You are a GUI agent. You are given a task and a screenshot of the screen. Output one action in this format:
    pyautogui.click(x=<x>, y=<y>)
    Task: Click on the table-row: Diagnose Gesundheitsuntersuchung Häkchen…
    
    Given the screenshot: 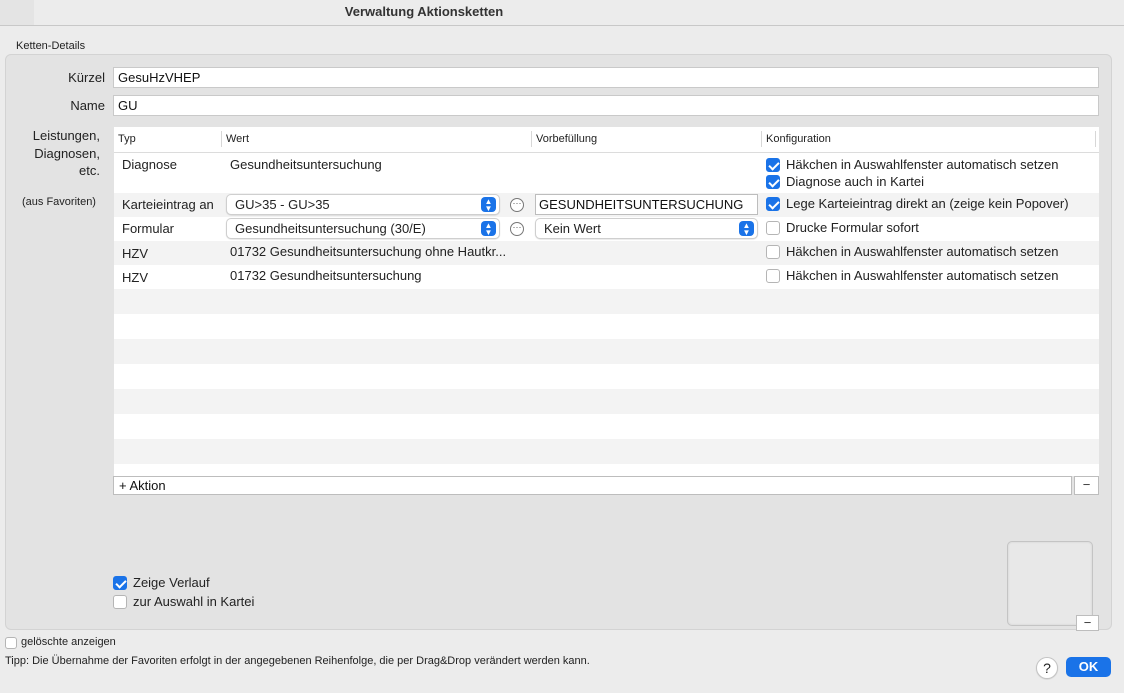 What is the action you would take?
    pyautogui.click(x=606, y=173)
    